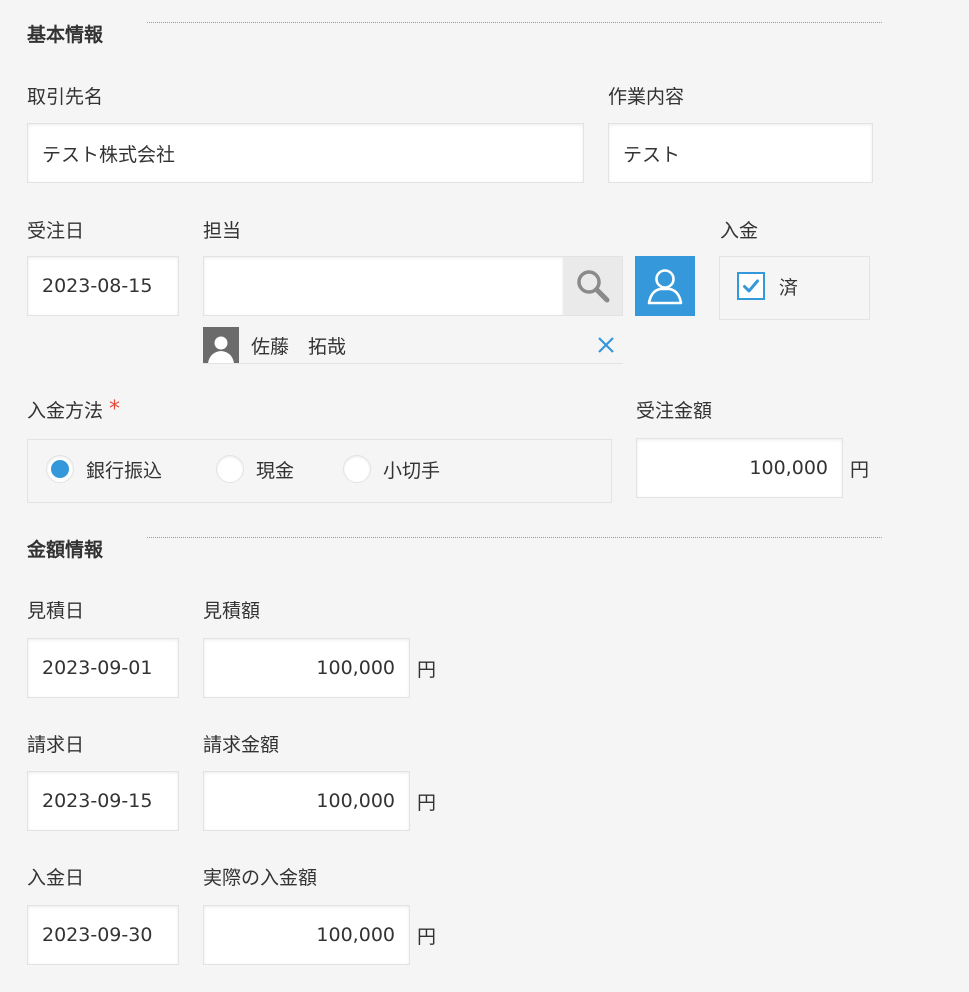  Describe the element at coordinates (412, 470) in the screenshot. I see `radio-label: 小切手` at that location.